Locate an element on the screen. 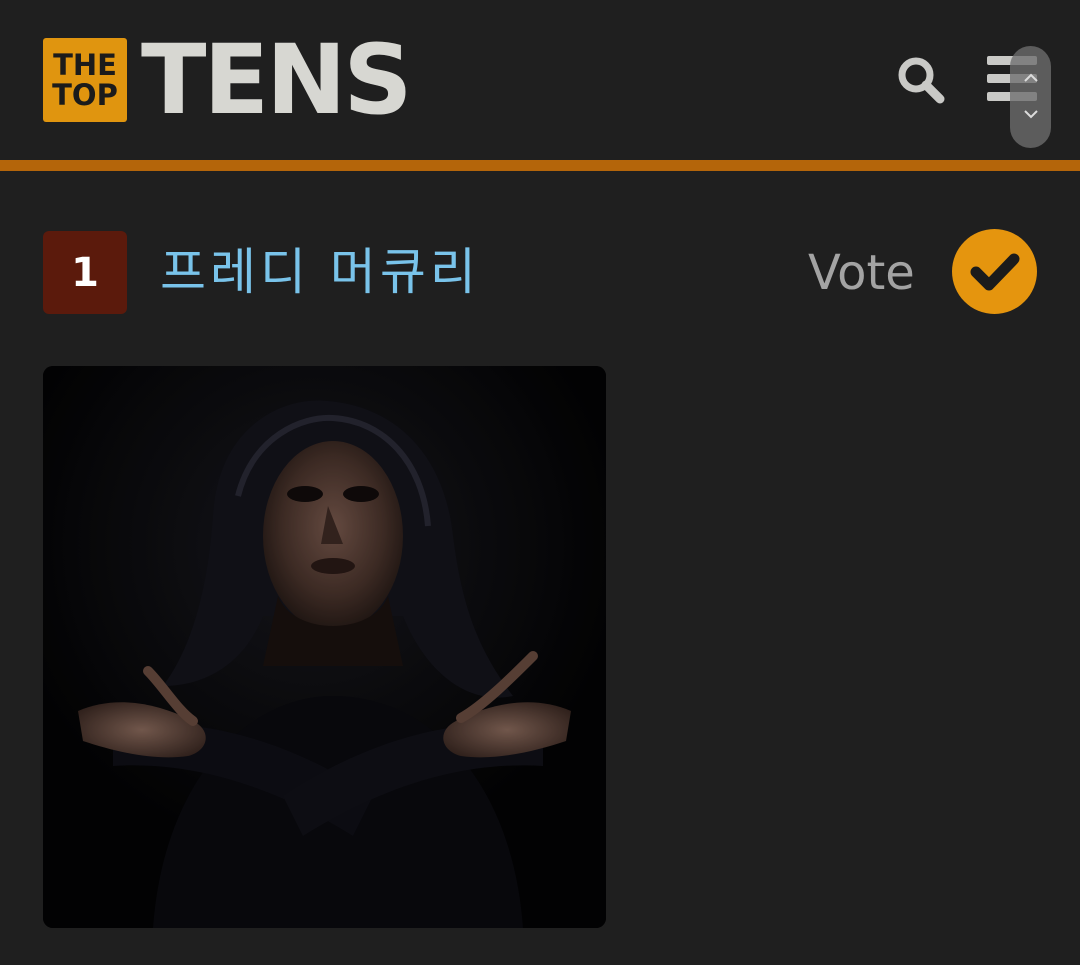 This screenshot has height=965, width=1080. header-divider is located at coordinates (540, 165).